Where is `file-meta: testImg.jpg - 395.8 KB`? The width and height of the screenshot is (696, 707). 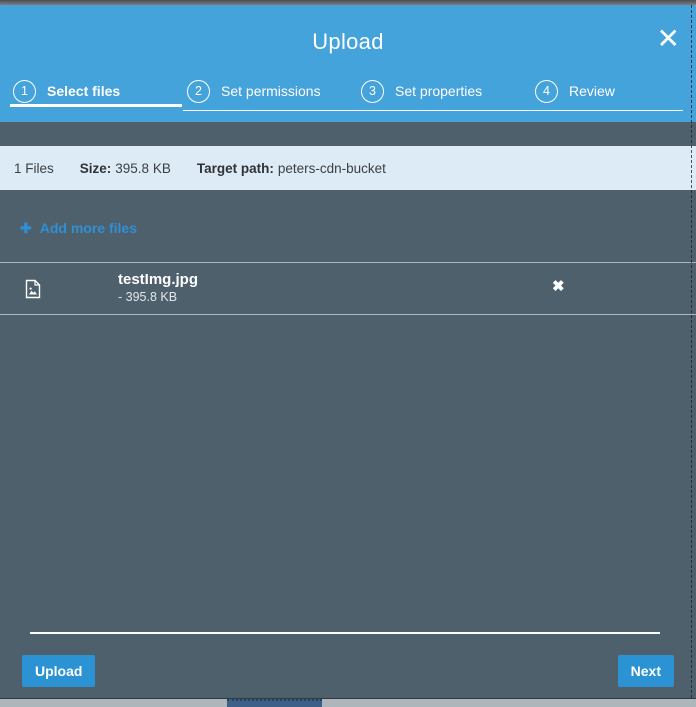
file-meta: testImg.jpg - 395.8 KB is located at coordinates (158, 287).